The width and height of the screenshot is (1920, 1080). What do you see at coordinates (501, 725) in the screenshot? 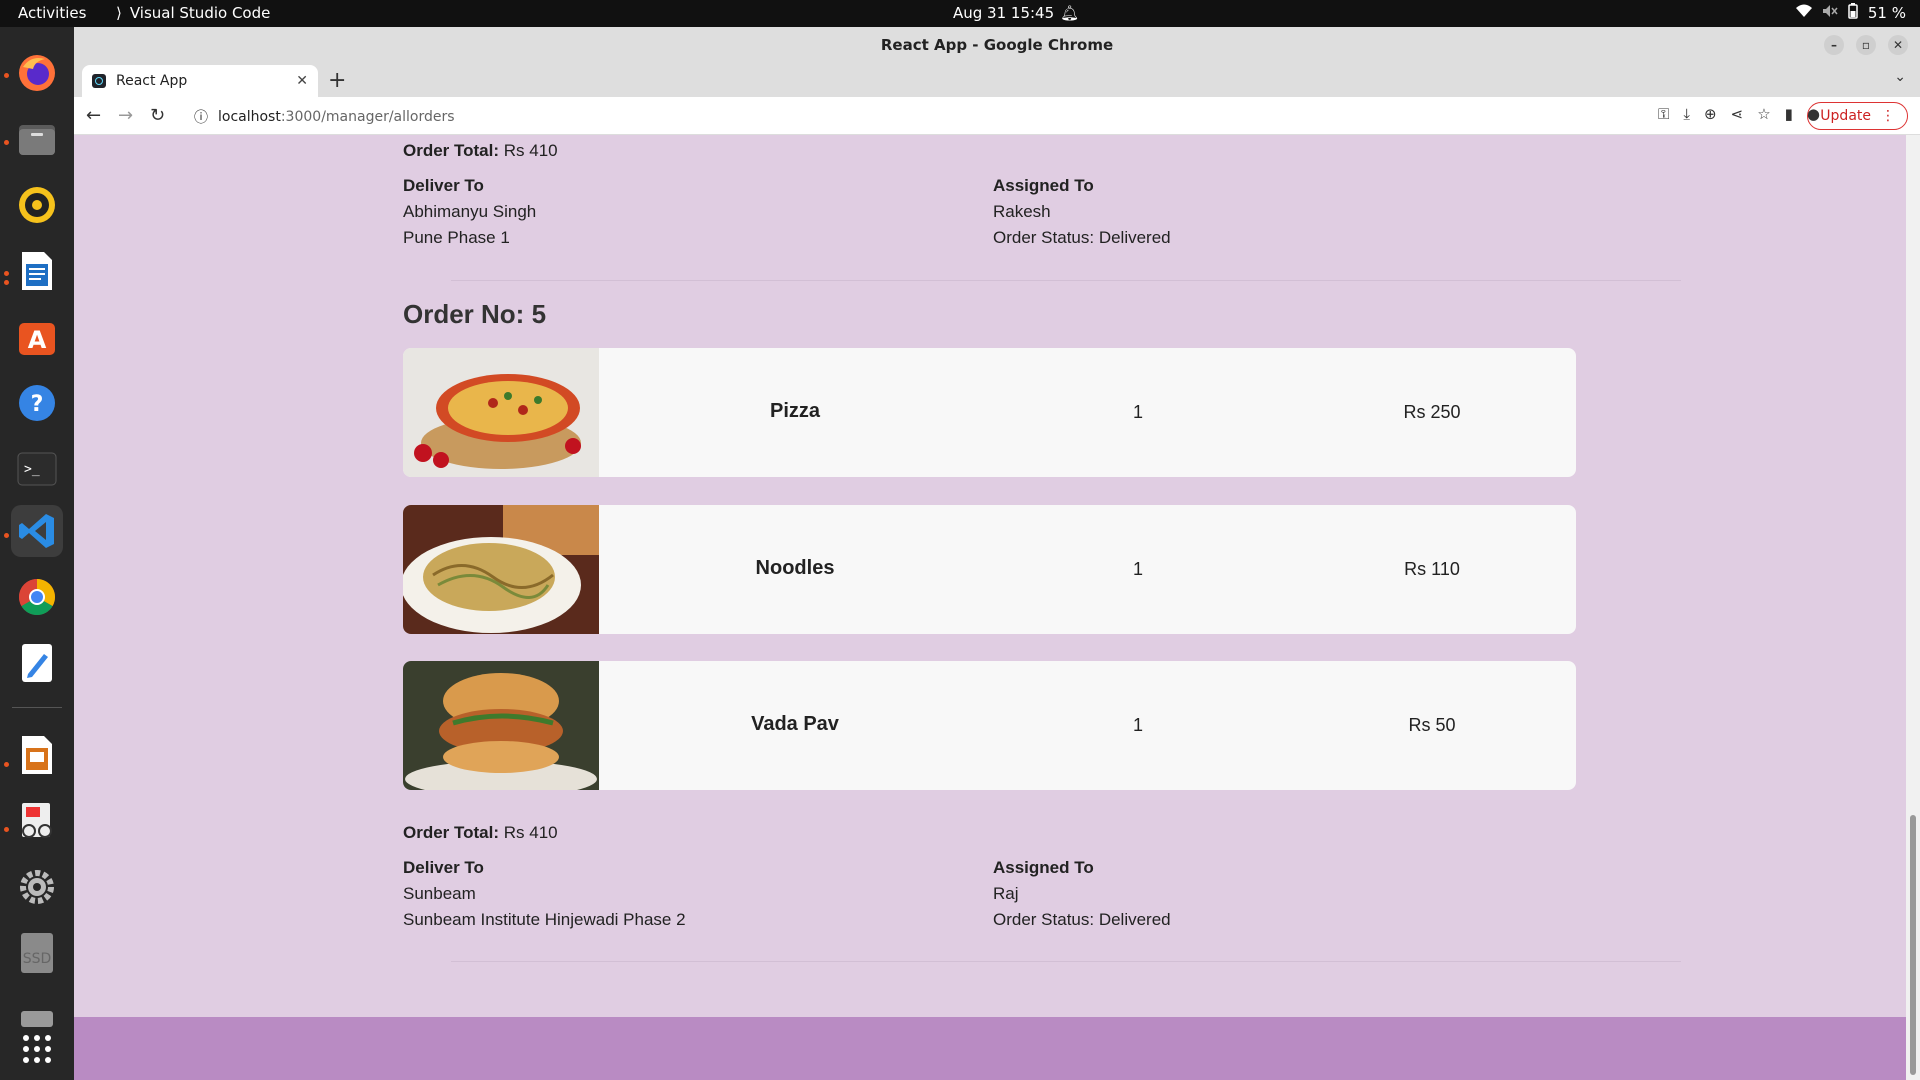
I see `vada-pav-image` at bounding box center [501, 725].